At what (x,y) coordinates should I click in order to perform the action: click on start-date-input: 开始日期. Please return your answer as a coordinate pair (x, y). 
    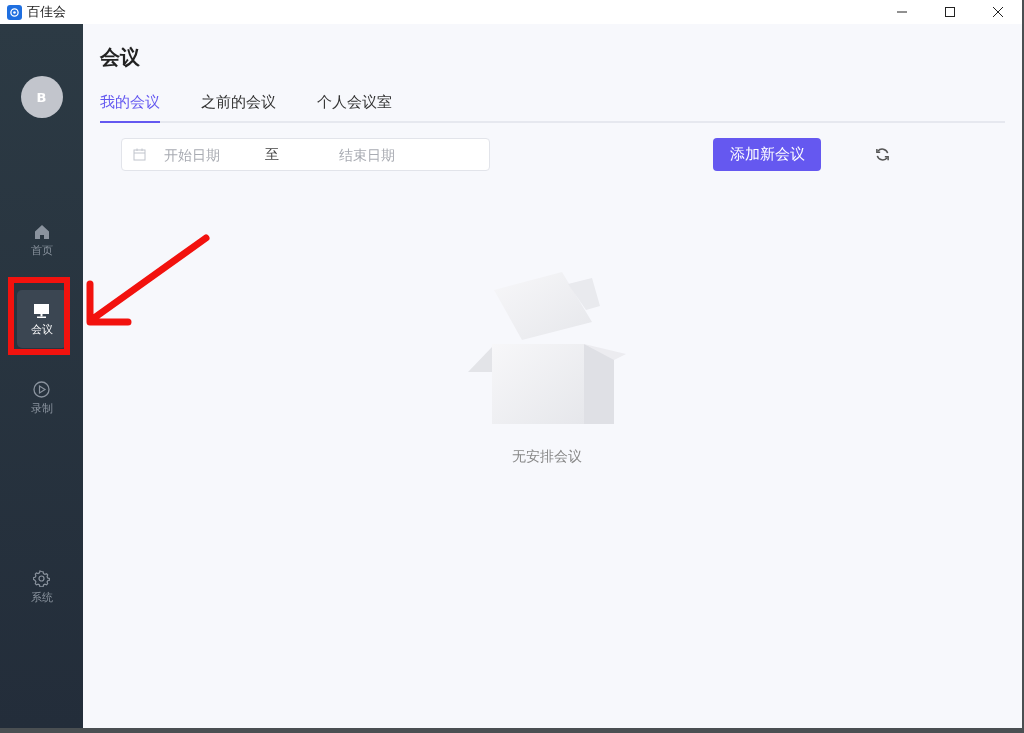
    Looking at the image, I should click on (211, 154).